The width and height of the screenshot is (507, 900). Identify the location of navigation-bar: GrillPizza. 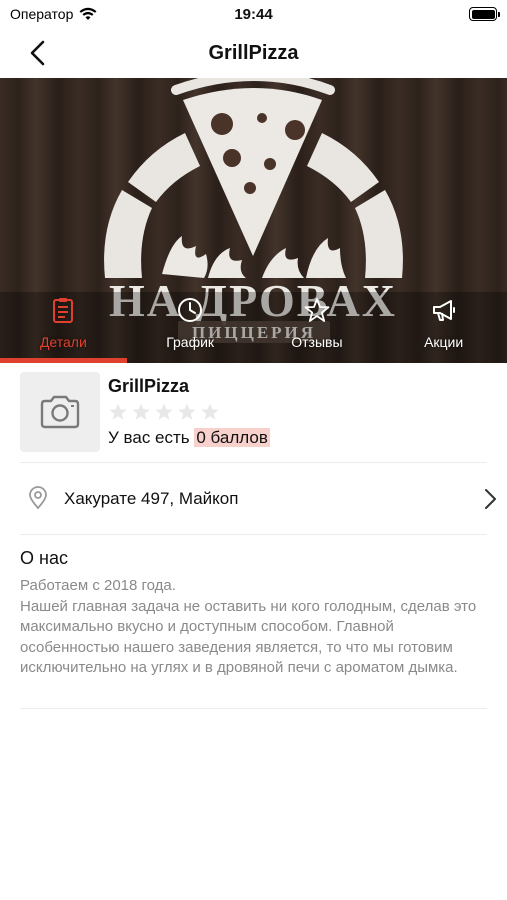
(253, 54).